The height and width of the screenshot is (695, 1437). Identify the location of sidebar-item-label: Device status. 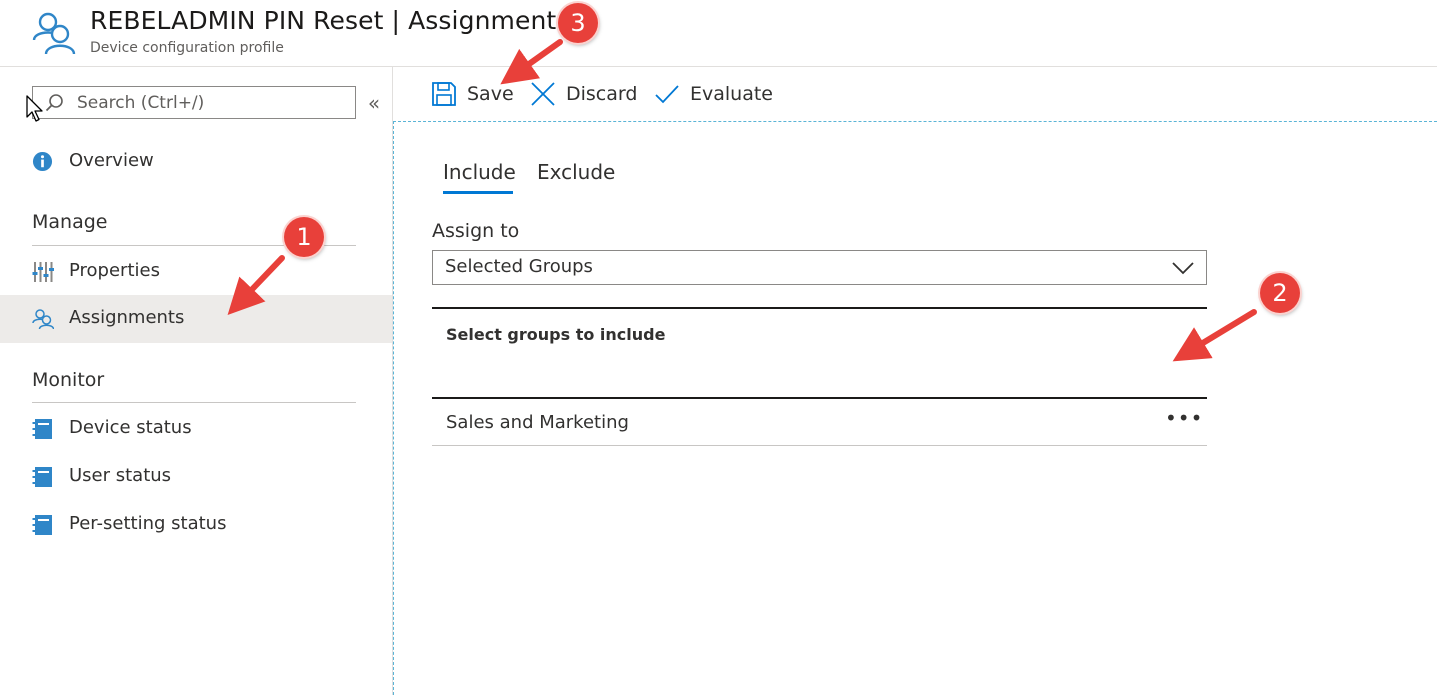
(130, 427).